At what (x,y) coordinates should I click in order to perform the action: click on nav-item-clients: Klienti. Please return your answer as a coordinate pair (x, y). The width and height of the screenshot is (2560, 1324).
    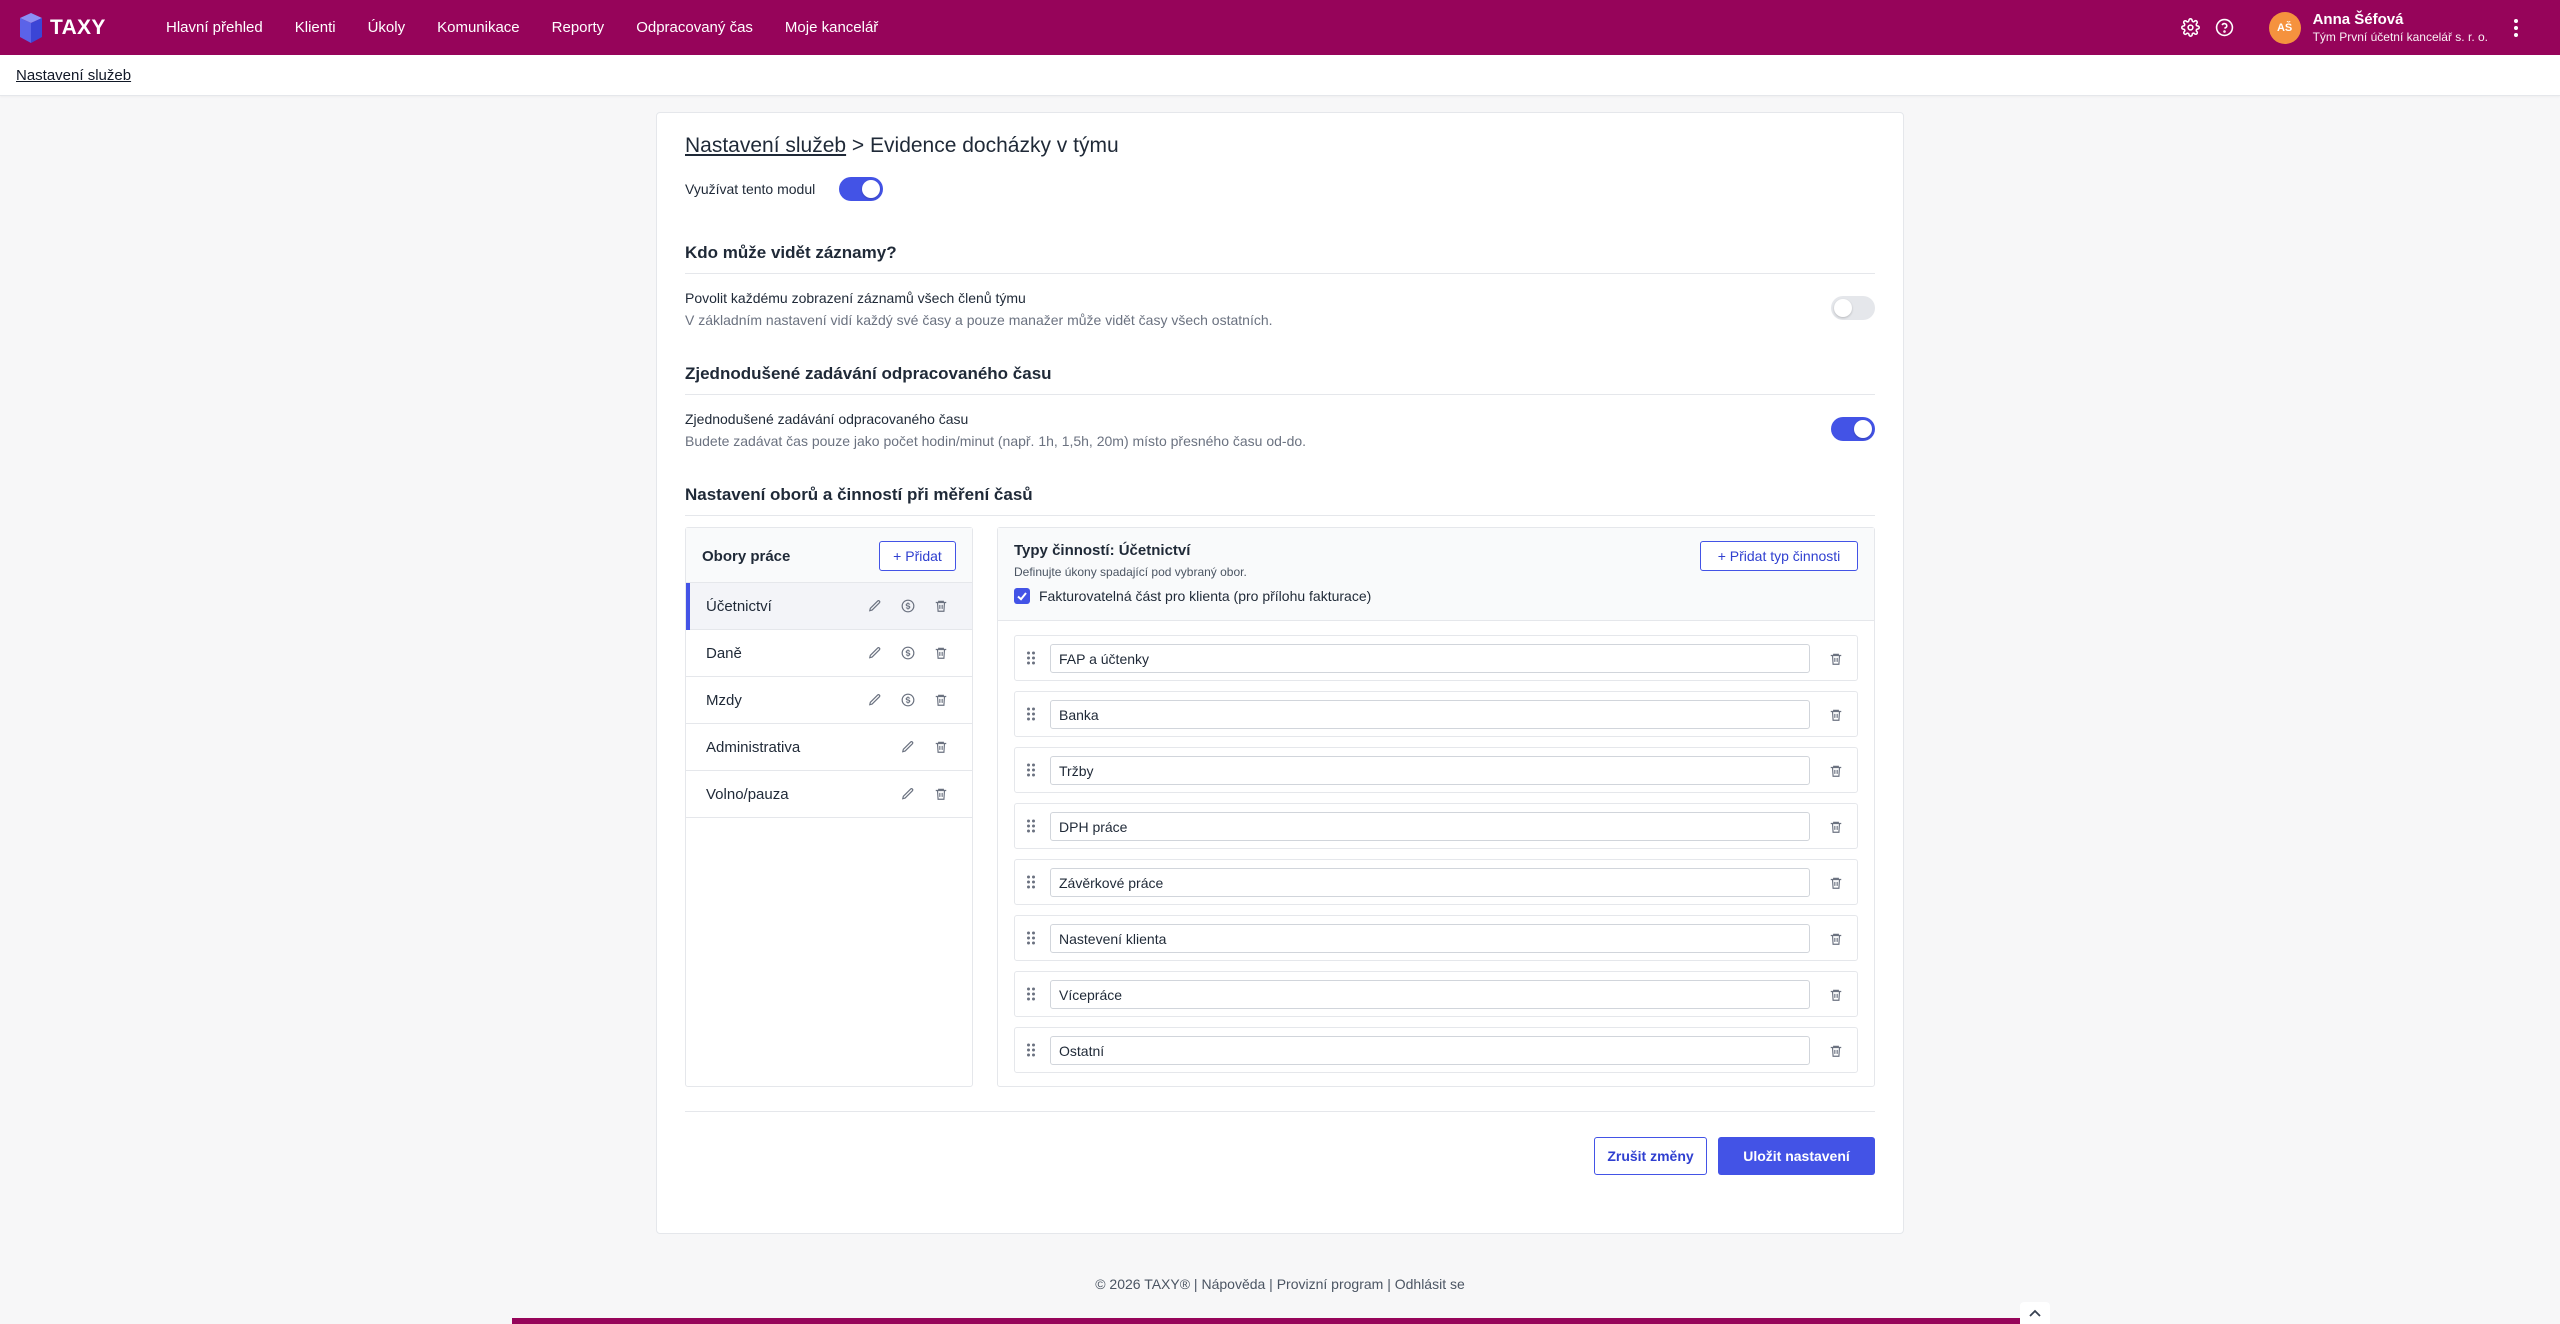
    Looking at the image, I should click on (315, 27).